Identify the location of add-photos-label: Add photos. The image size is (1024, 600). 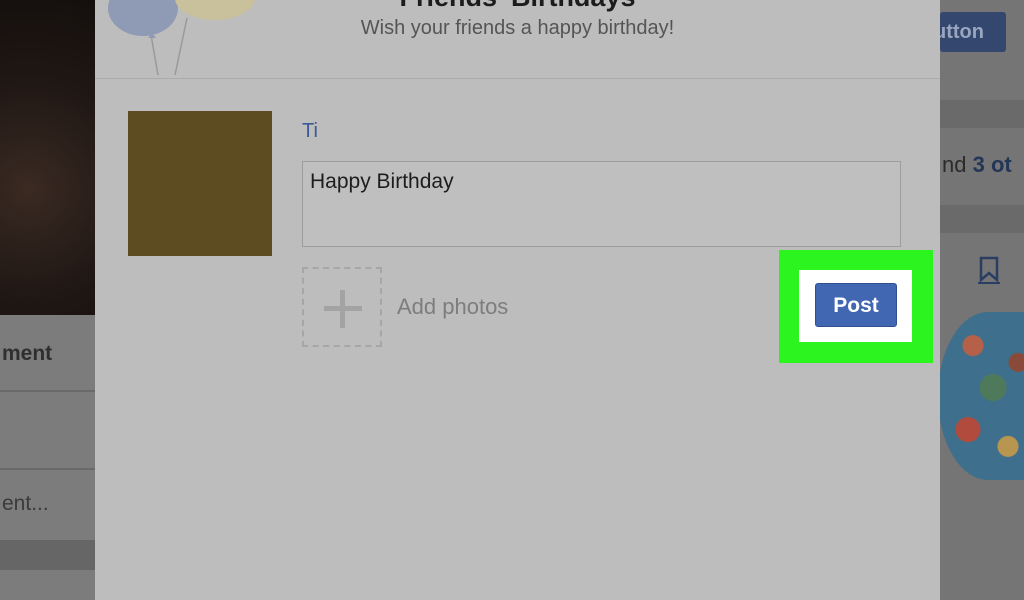
(452, 307).